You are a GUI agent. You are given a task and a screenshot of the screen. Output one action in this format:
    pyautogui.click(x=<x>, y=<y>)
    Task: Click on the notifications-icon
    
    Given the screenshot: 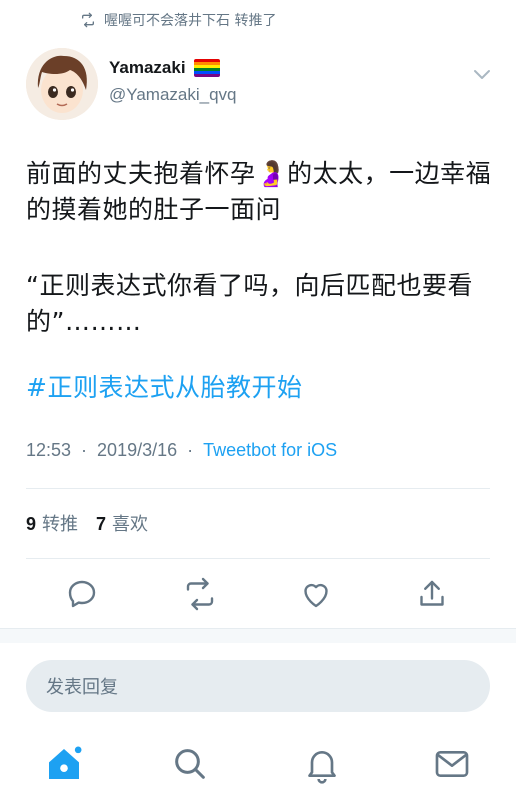 What is the action you would take?
    pyautogui.click(x=322, y=764)
    